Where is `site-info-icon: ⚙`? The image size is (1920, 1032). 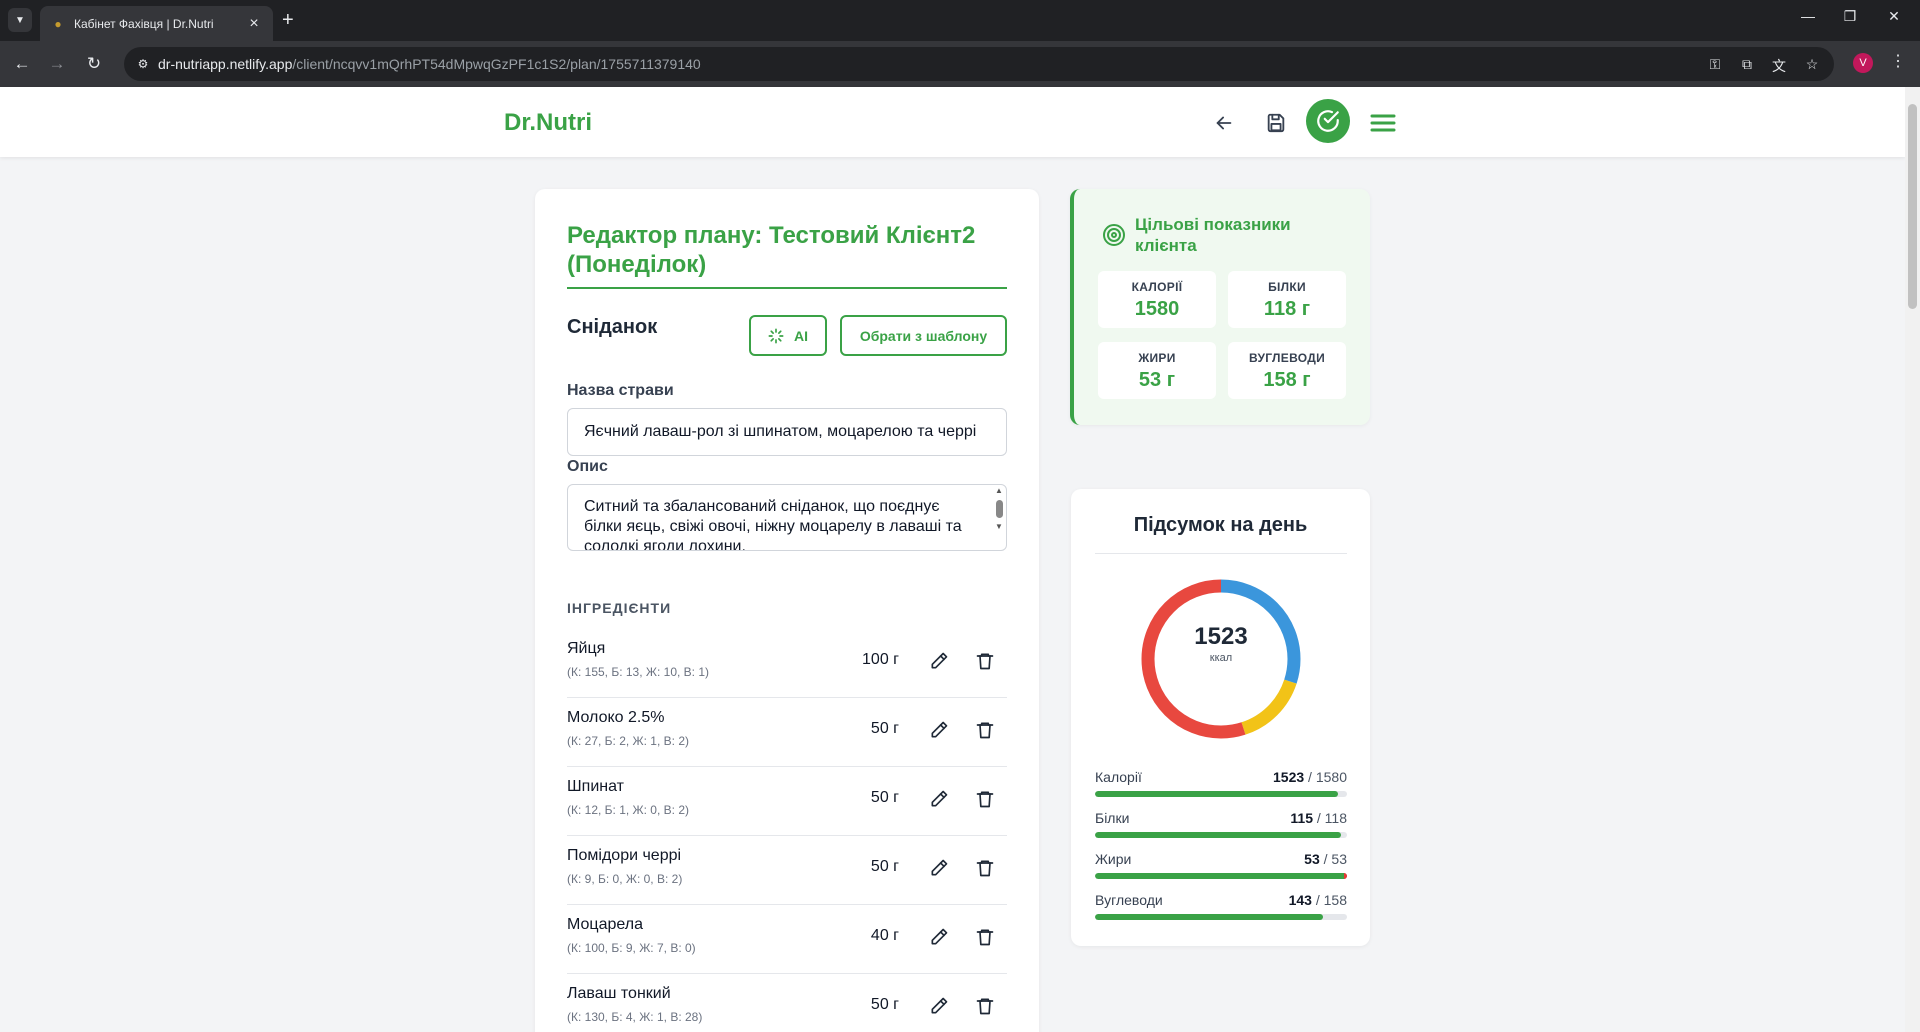
site-info-icon: ⚙ is located at coordinates (143, 64).